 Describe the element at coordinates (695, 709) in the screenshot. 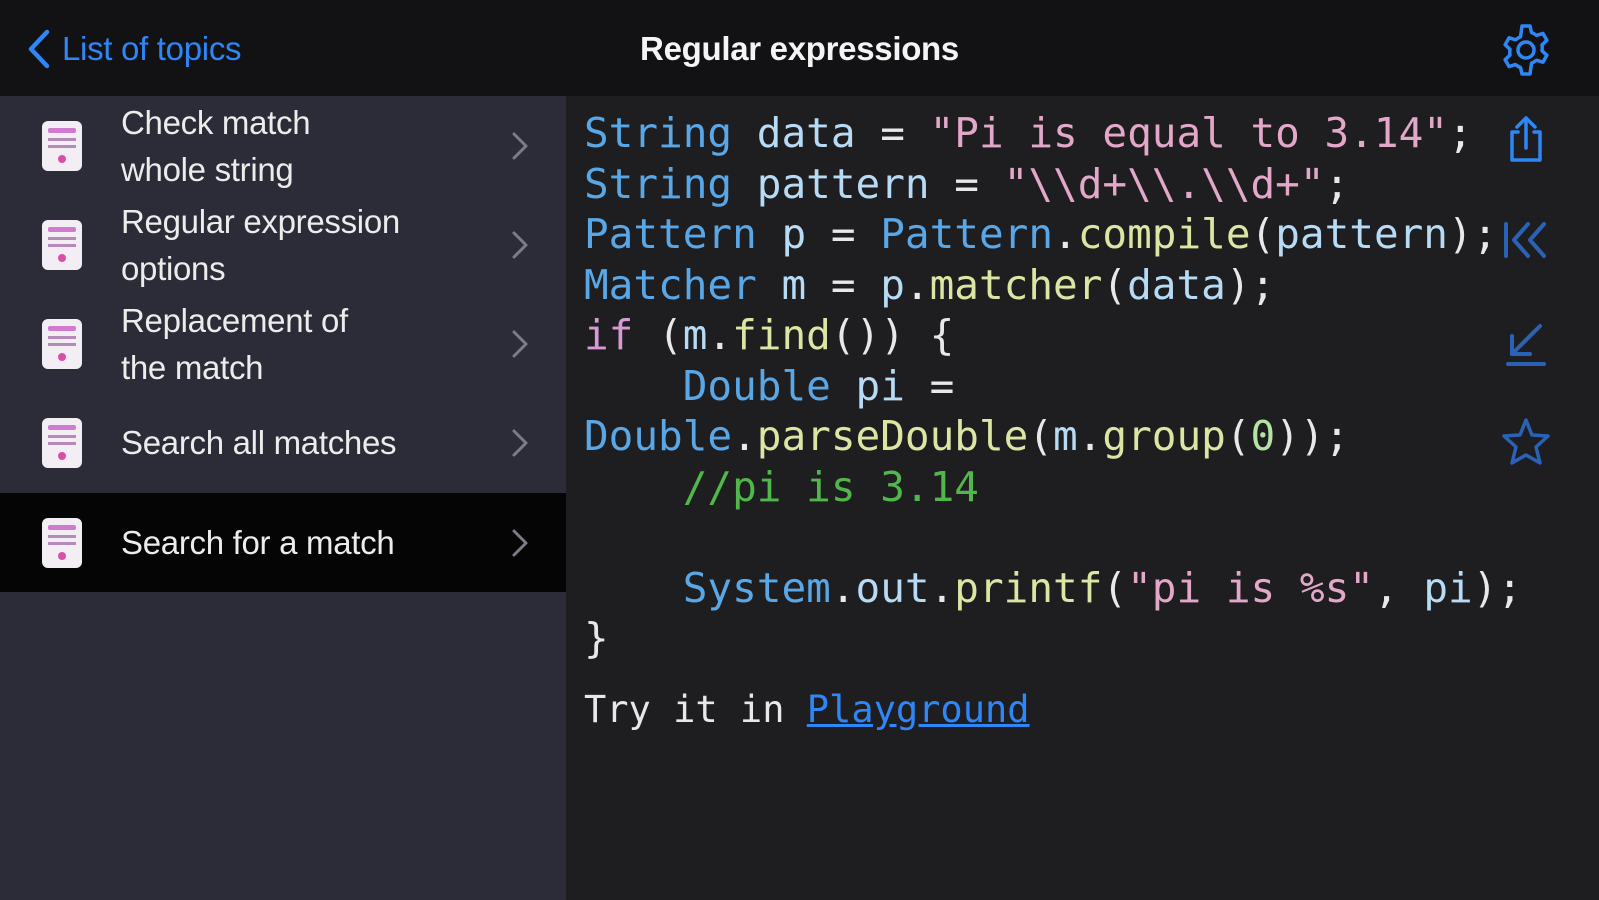

I see `try-it-text: Try it in` at that location.